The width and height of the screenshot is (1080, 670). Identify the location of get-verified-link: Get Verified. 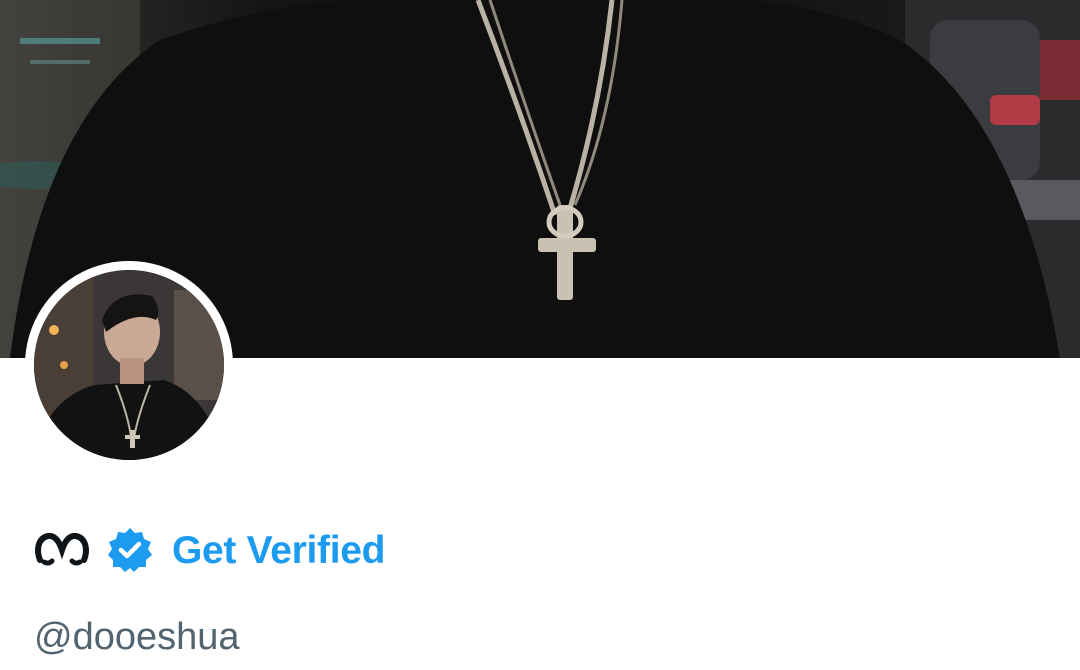
(278, 550).